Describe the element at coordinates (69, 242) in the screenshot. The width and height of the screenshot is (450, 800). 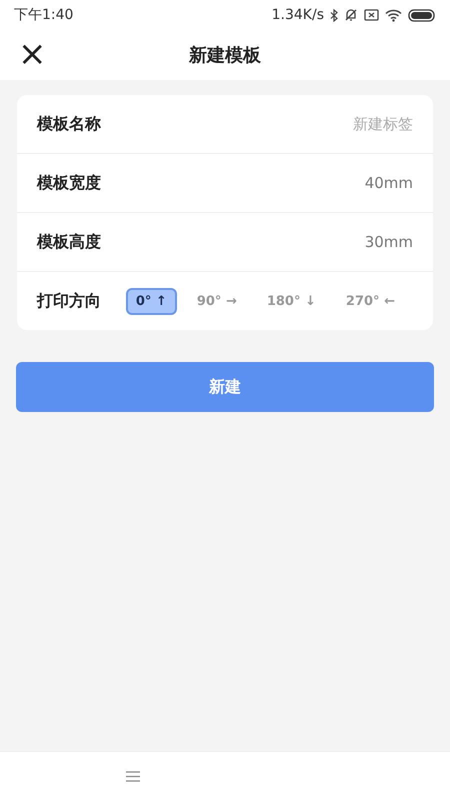
I see `field-label: 模板高度` at that location.